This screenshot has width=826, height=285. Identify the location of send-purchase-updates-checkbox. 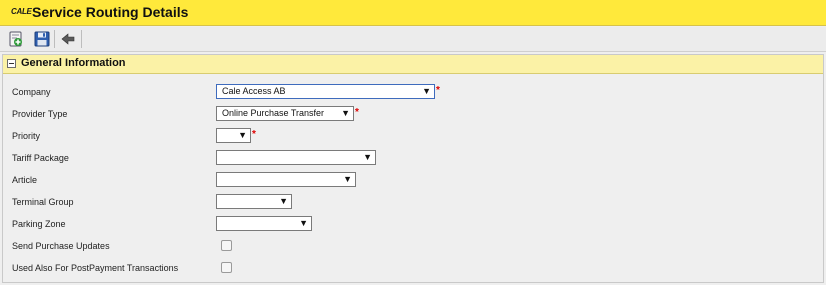
(226, 245).